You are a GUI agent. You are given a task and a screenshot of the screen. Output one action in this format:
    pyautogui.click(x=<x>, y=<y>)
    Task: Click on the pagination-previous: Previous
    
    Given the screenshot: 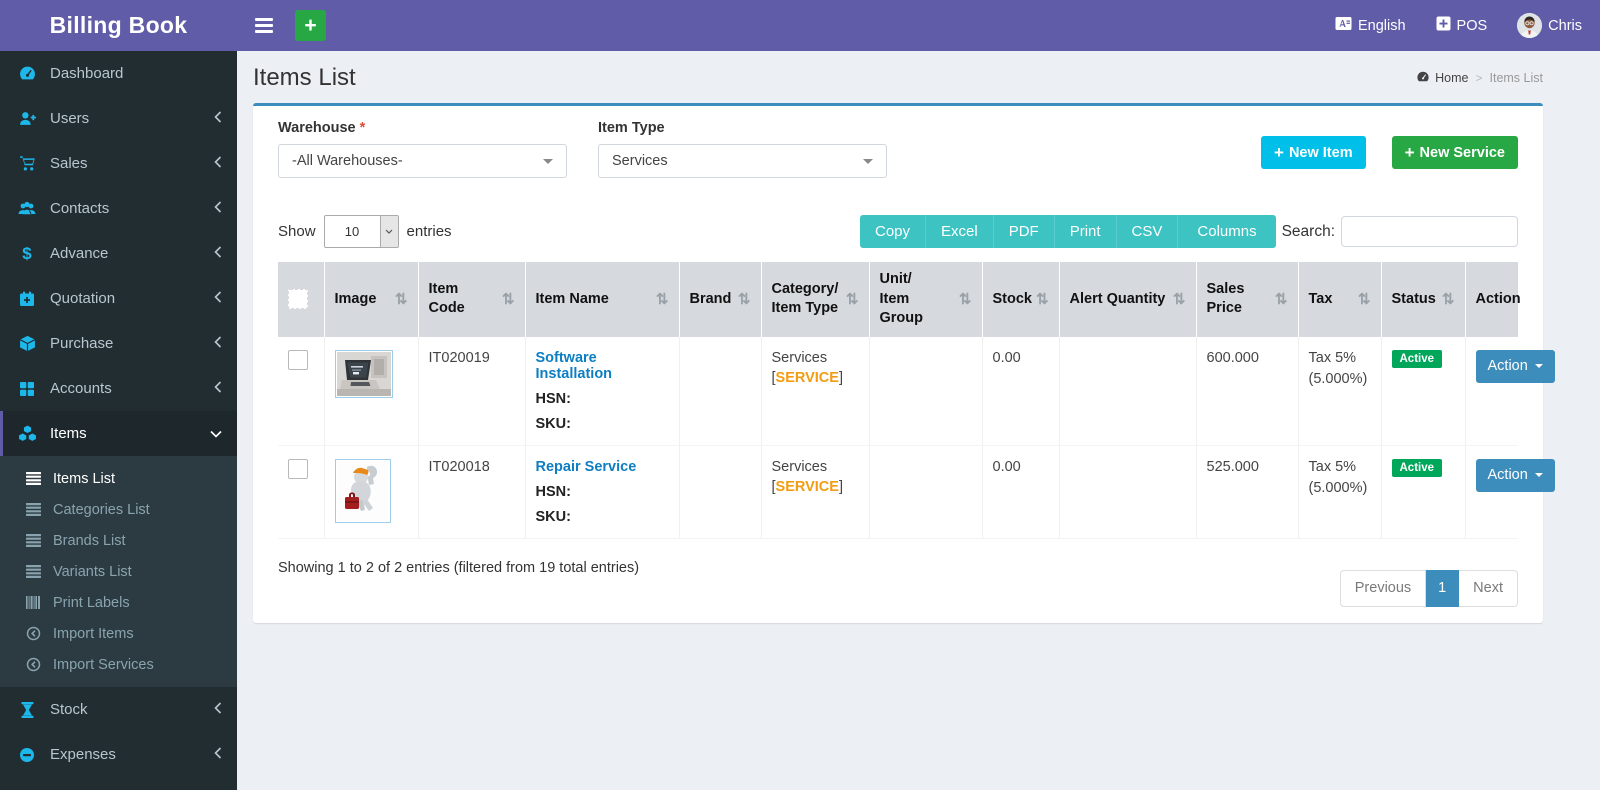 What is the action you would take?
    pyautogui.click(x=1383, y=588)
    